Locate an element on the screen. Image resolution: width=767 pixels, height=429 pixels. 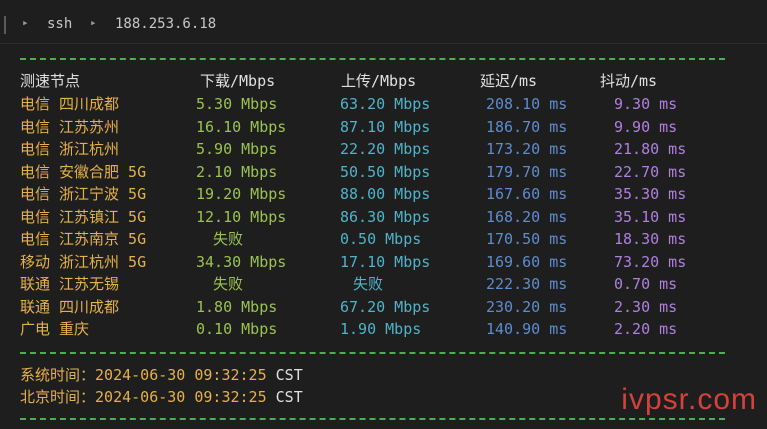
row-jitter: 22.70 ms is located at coordinates (650, 171).